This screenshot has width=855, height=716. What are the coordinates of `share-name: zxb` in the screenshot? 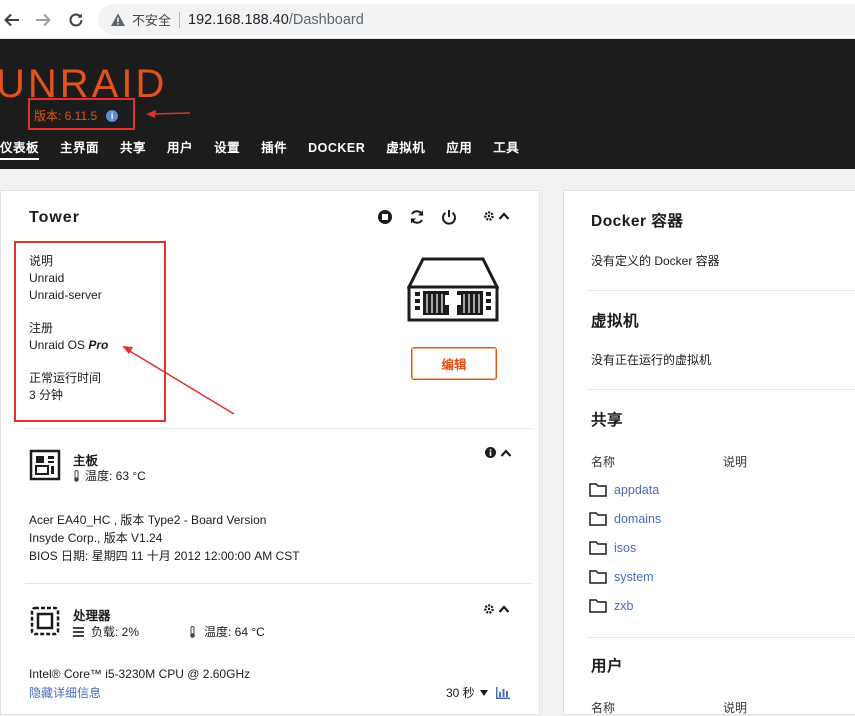 It's located at (623, 606).